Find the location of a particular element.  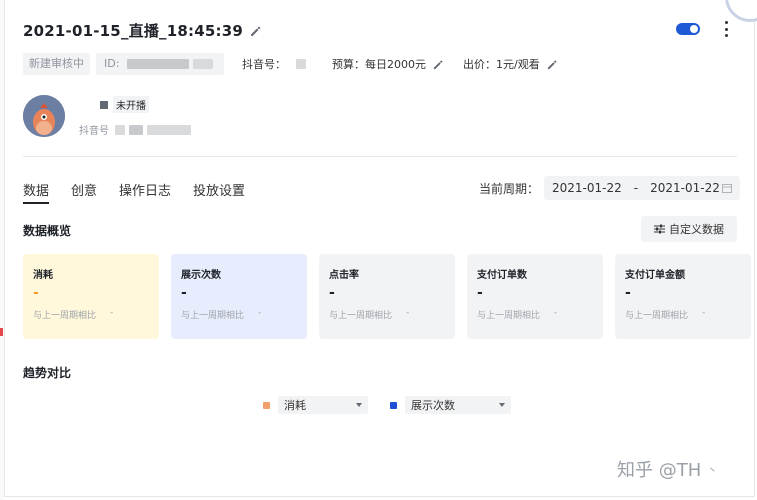

metric-card-order-amount: 支付订单金额 - 与上一周期相比 - is located at coordinates (683, 296).